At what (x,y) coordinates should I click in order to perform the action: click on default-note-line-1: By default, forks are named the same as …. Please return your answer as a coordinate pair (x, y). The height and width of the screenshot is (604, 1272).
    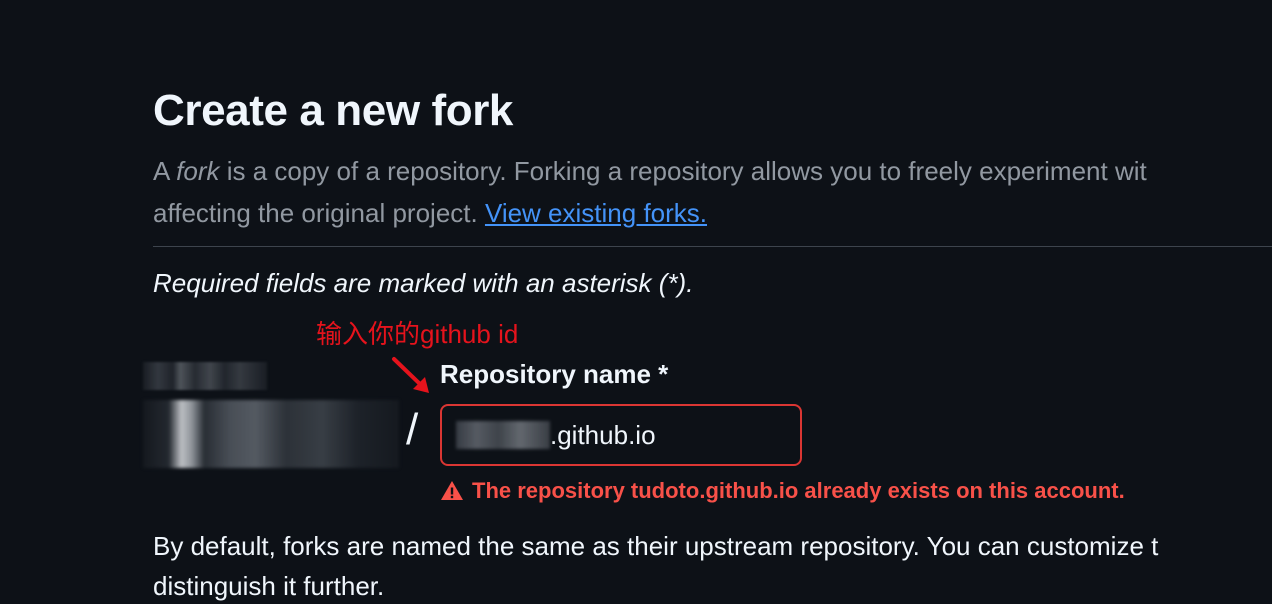
    Looking at the image, I should click on (656, 546).